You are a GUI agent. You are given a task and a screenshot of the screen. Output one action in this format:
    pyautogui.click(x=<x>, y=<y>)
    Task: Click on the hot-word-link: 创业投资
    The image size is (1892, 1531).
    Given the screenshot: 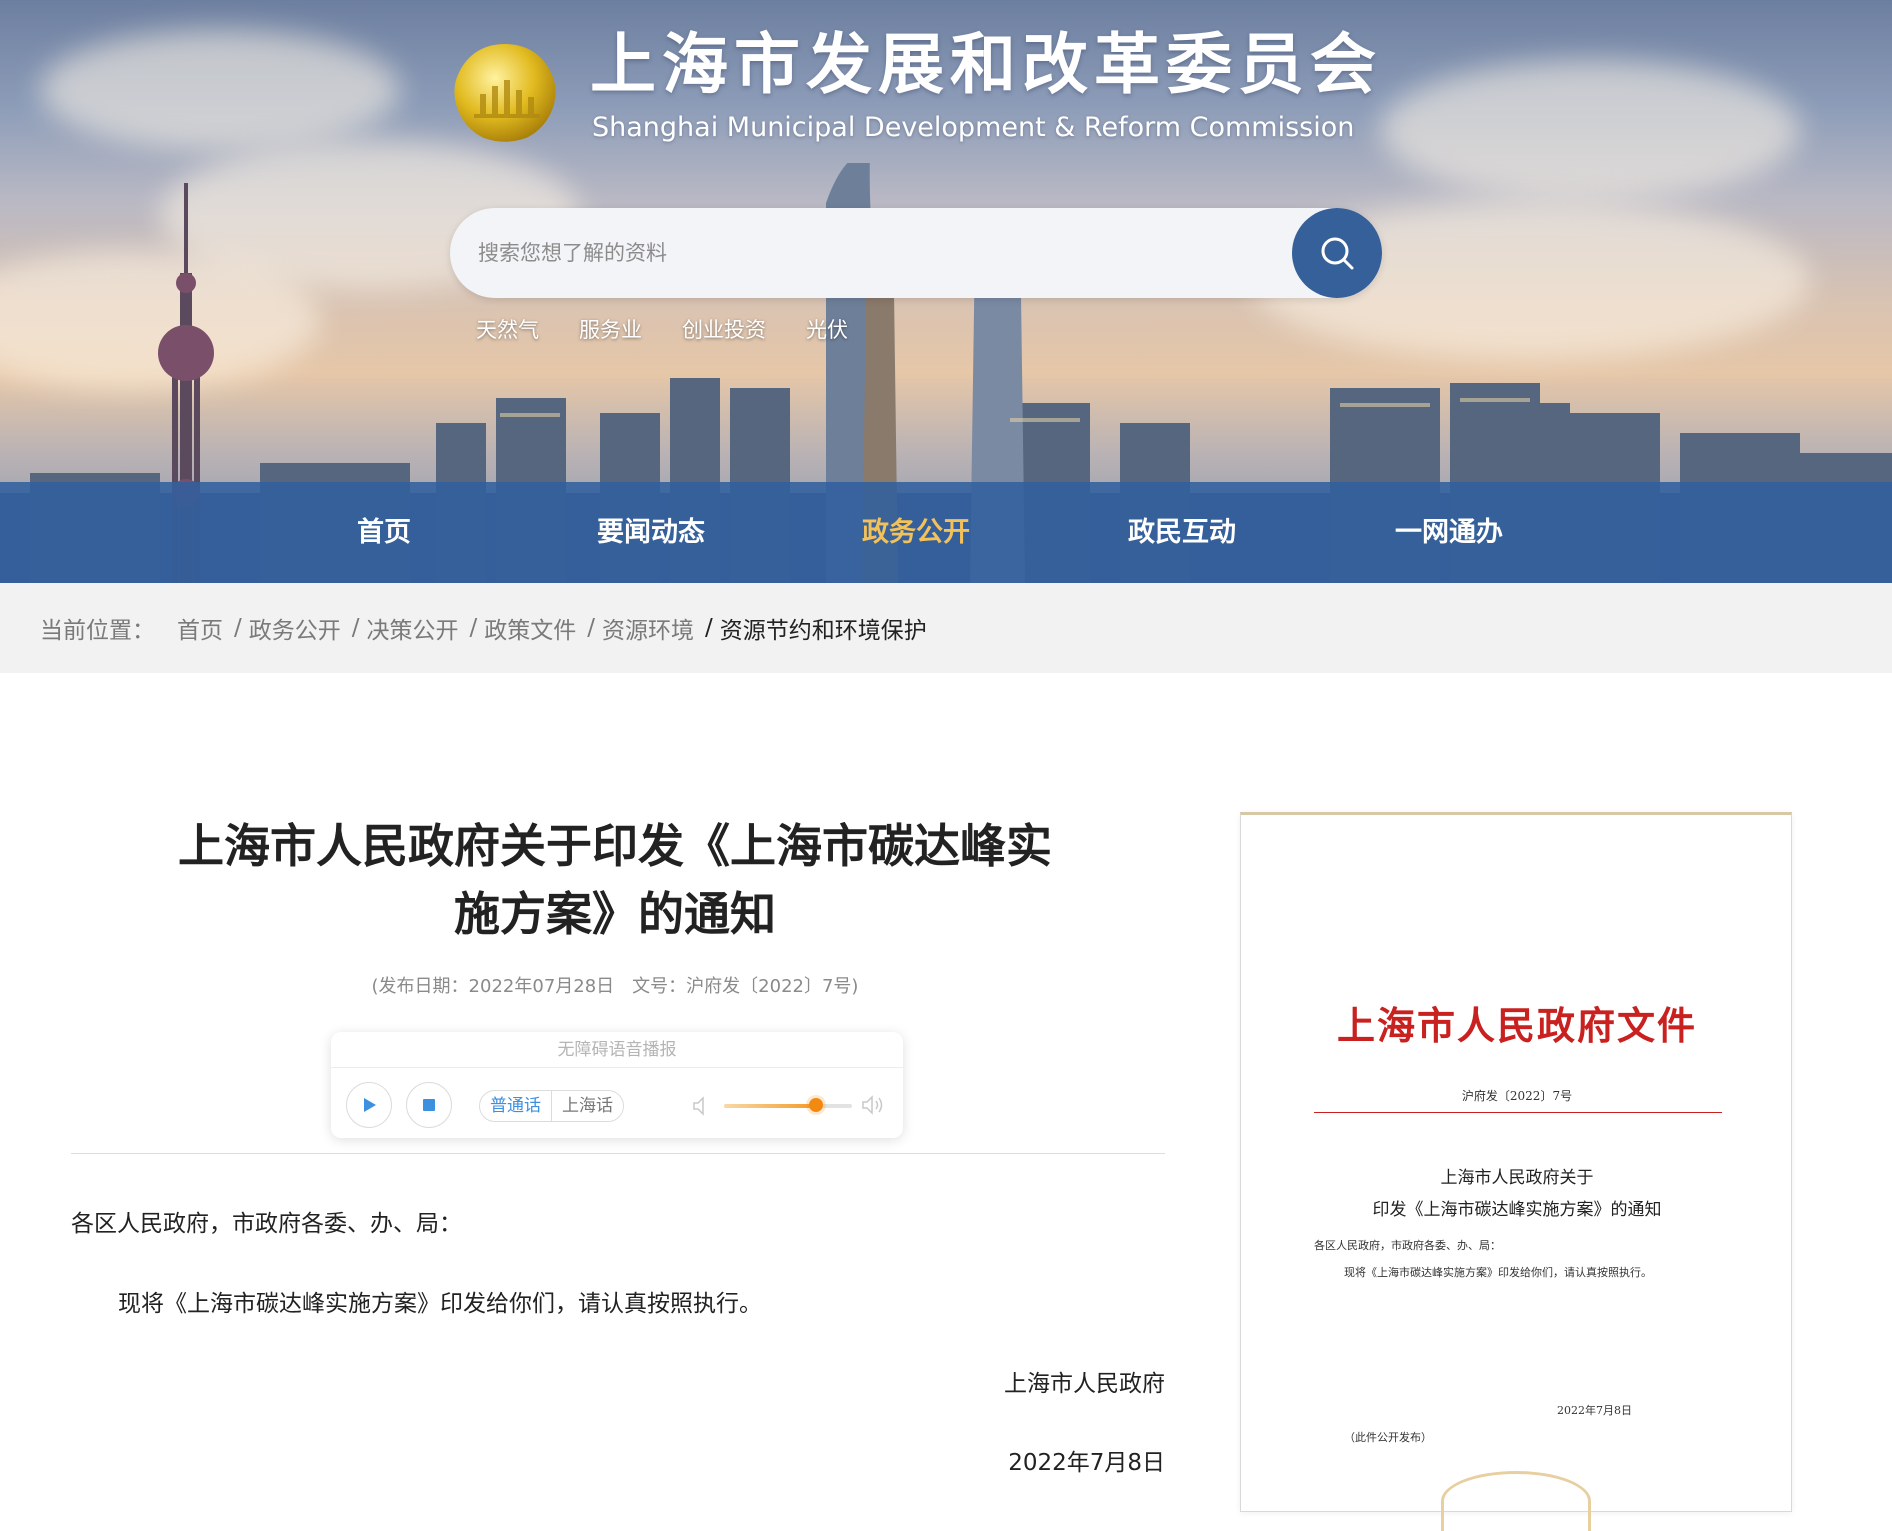 What is the action you would take?
    pyautogui.click(x=724, y=329)
    